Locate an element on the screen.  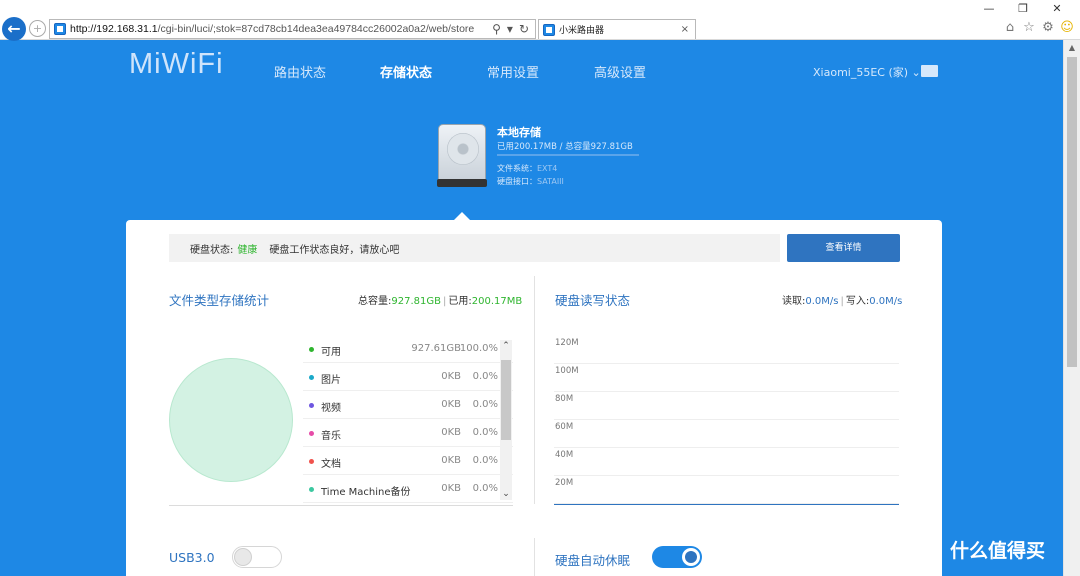
list-scroll-thumb is located at coordinates (506, 400).